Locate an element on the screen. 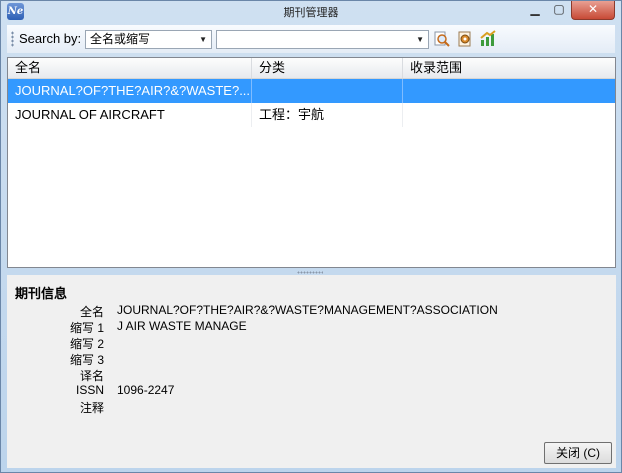 This screenshot has height=473, width=622. close-icon: ✕ is located at coordinates (593, 10).